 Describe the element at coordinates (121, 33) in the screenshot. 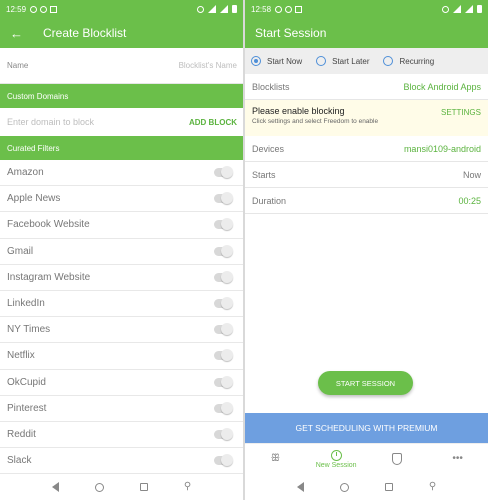

I see `app-bar: ← Create Blocklist` at that location.